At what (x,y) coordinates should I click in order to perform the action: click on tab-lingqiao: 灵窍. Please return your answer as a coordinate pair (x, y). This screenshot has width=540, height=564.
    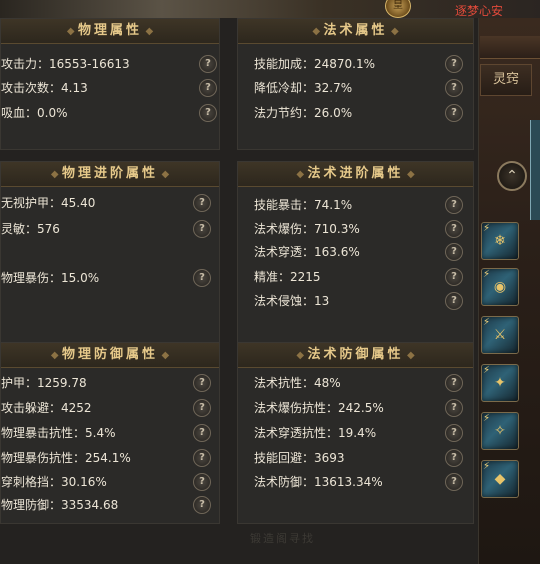
    Looking at the image, I should click on (506, 80).